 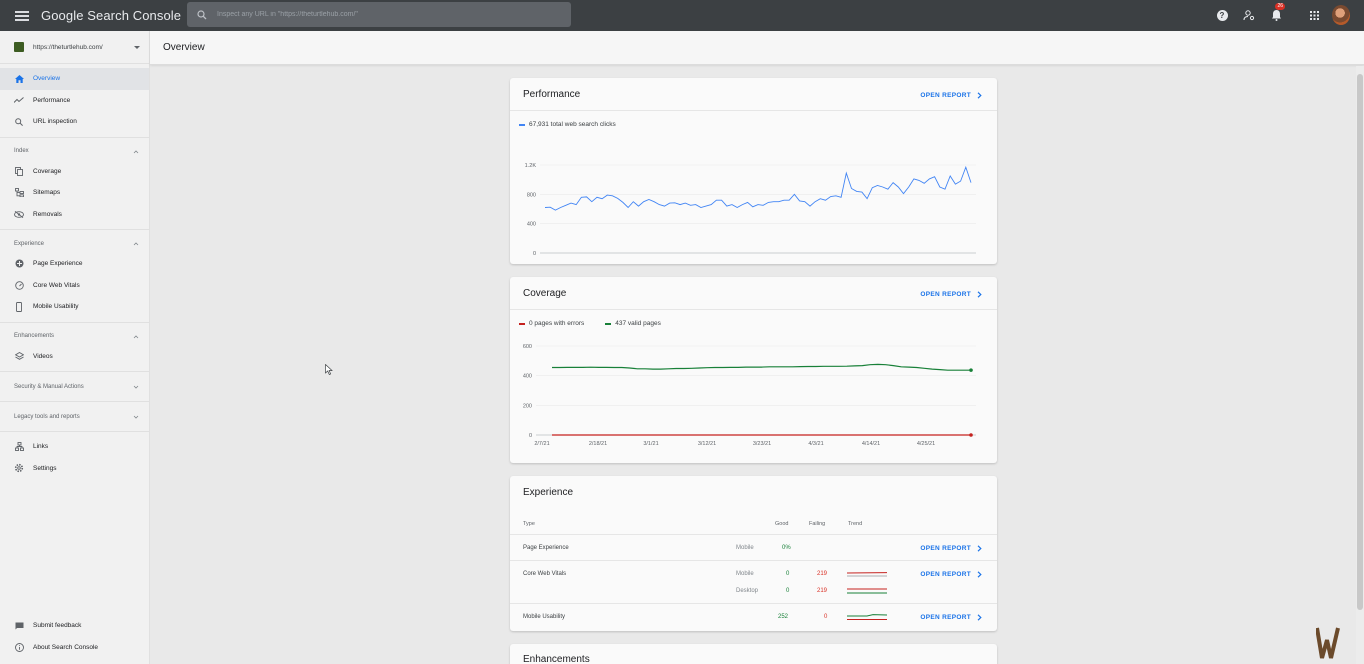 I want to click on section-experience-toggle: Experience, so click(x=74, y=243).